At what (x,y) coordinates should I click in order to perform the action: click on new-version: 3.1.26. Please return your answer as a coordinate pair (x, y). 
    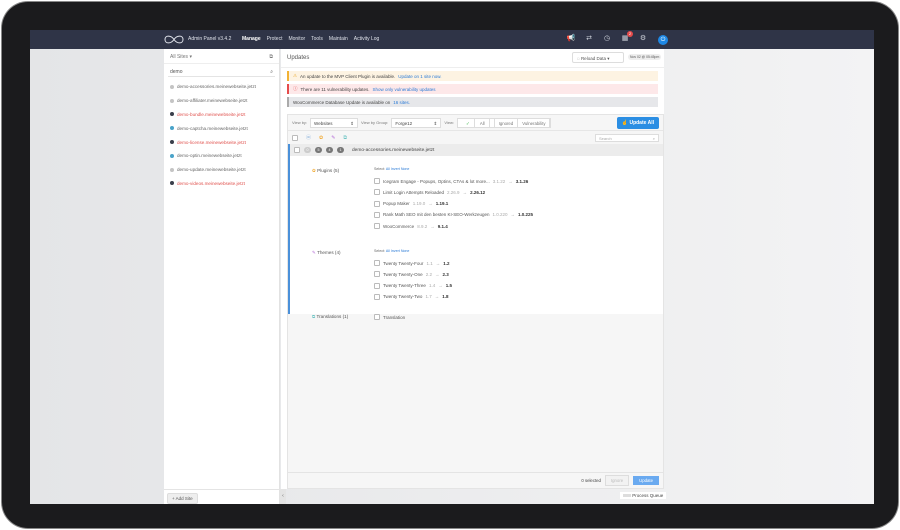
    Looking at the image, I should click on (522, 181).